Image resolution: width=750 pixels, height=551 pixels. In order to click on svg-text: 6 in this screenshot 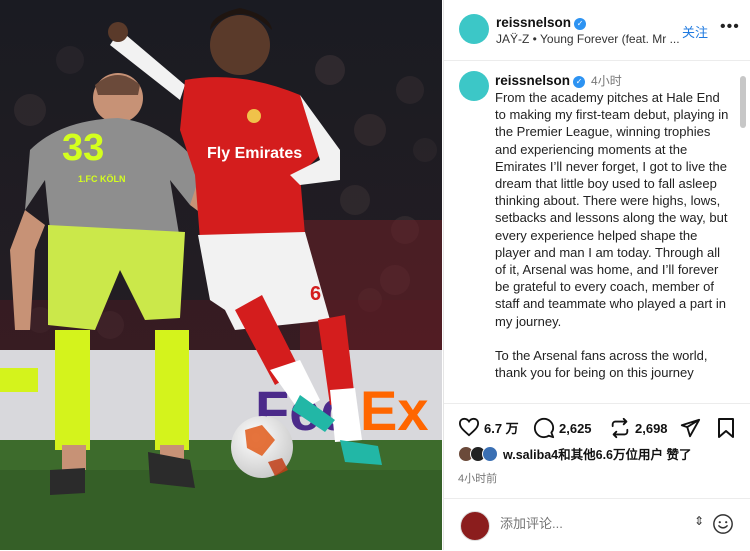, I will do `click(315, 294)`.